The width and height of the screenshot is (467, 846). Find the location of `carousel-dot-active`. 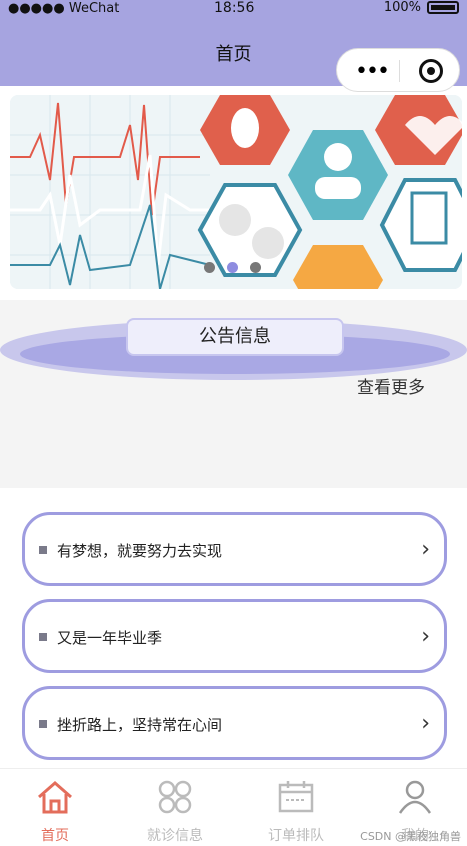

carousel-dot-active is located at coordinates (232, 267).